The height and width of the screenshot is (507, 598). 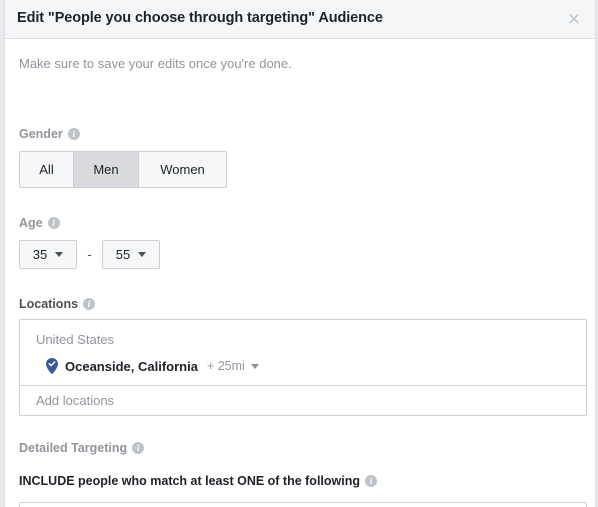 What do you see at coordinates (47, 169) in the screenshot?
I see `gender-option-all: All` at bounding box center [47, 169].